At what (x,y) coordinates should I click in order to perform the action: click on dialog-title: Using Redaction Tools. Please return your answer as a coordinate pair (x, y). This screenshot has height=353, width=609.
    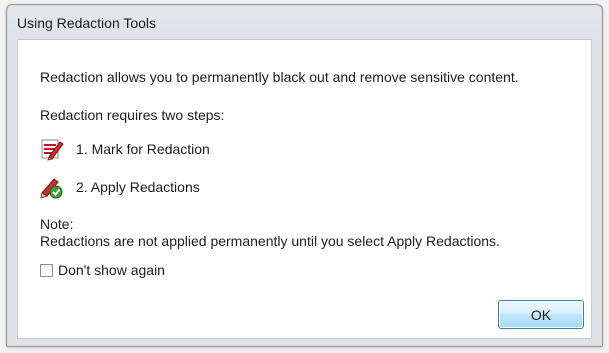
    Looking at the image, I should click on (87, 23).